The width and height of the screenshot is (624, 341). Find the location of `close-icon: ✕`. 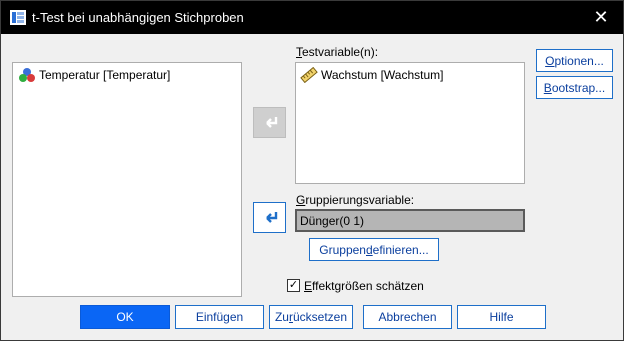

close-icon: ✕ is located at coordinates (601, 17).